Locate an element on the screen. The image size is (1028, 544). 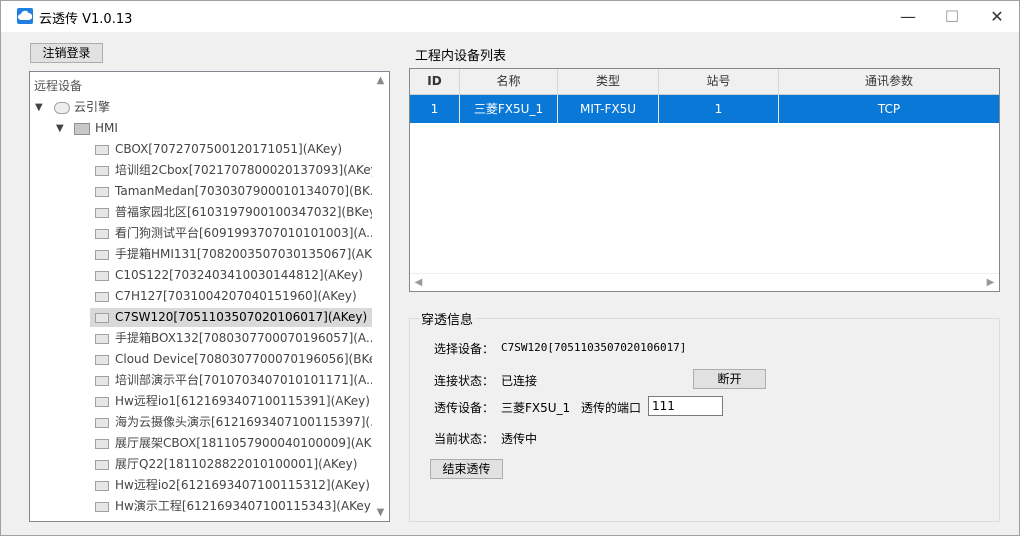
current-state-value: 透传中 is located at coordinates (519, 439).